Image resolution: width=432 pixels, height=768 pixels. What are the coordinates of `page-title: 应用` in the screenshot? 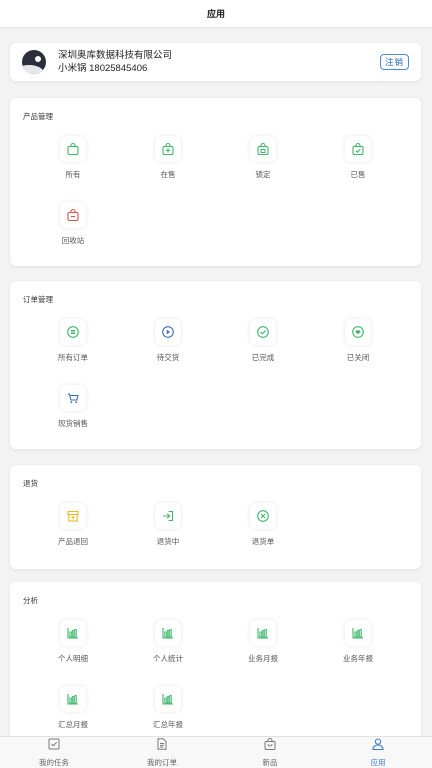 It's located at (215, 14).